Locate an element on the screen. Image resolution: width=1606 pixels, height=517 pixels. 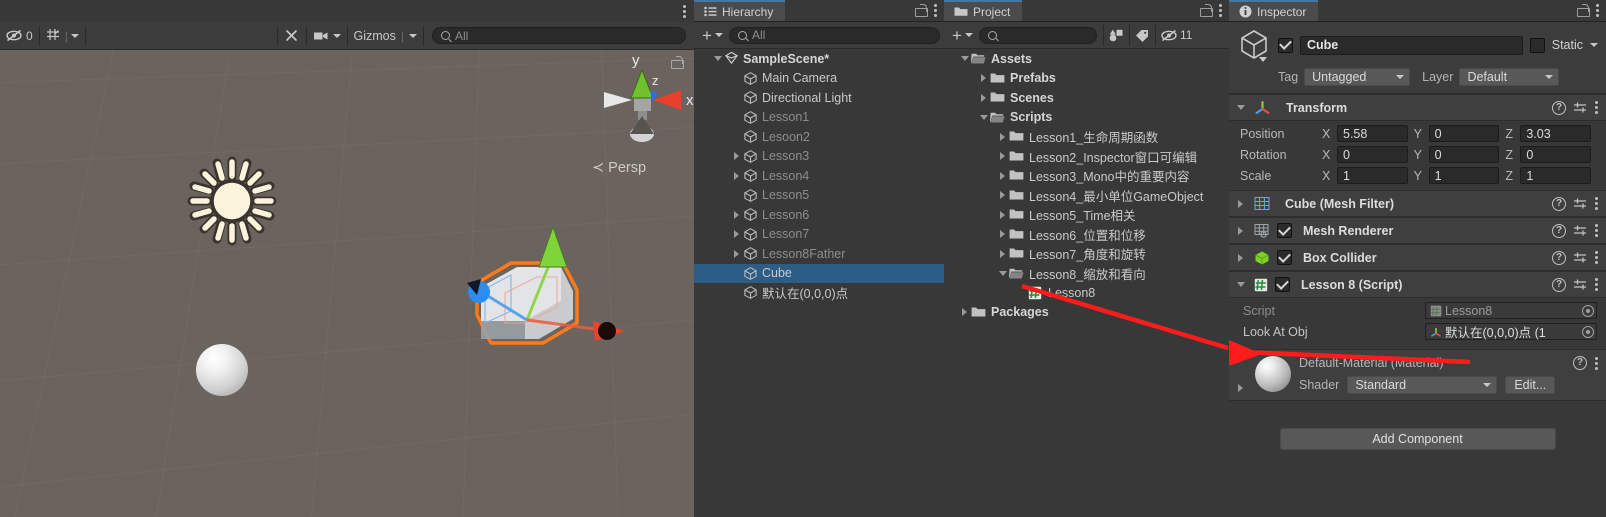
hierarchy-item-3: Lesson1 is located at coordinates (819, 118).